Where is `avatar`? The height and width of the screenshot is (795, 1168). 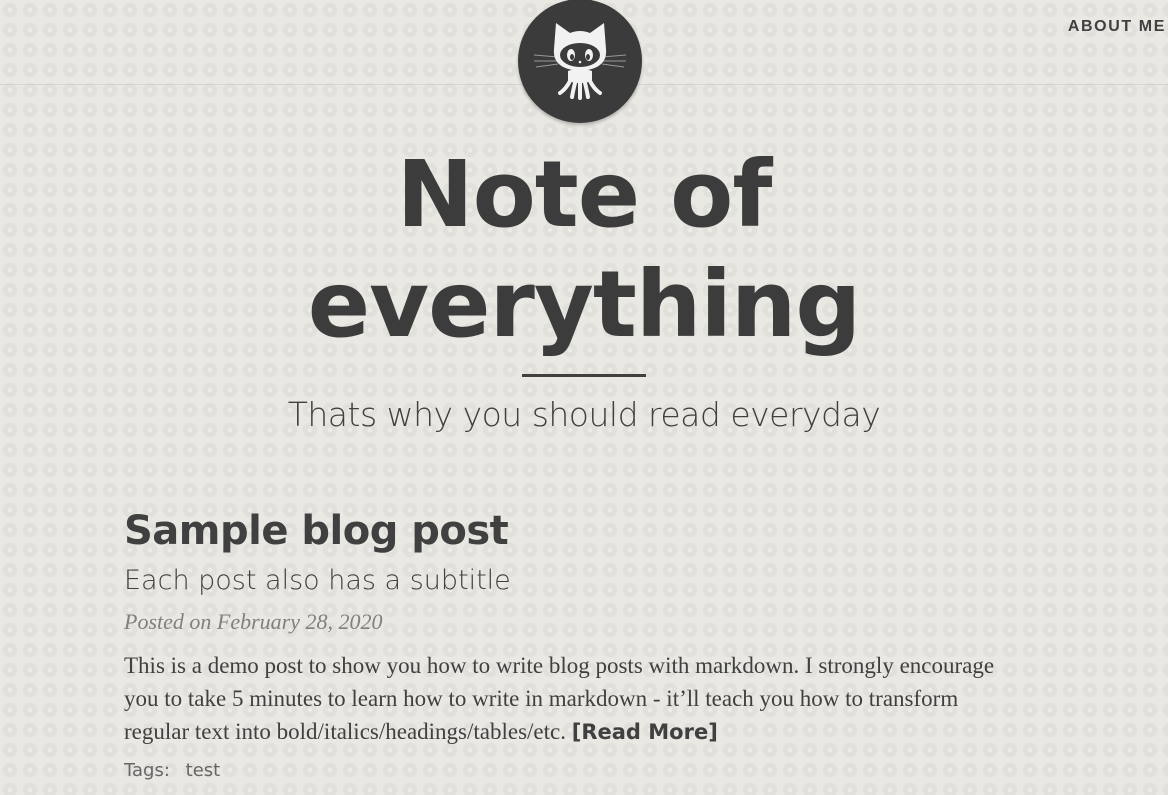
avatar is located at coordinates (580, 61).